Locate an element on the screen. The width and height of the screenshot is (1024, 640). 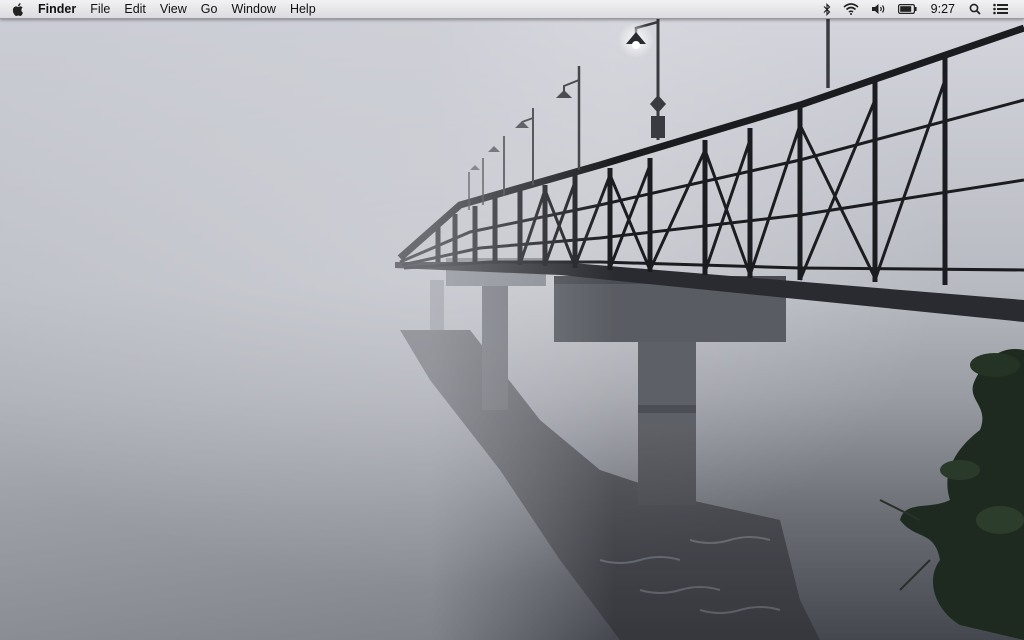
menu-file: File is located at coordinates (100, 9).